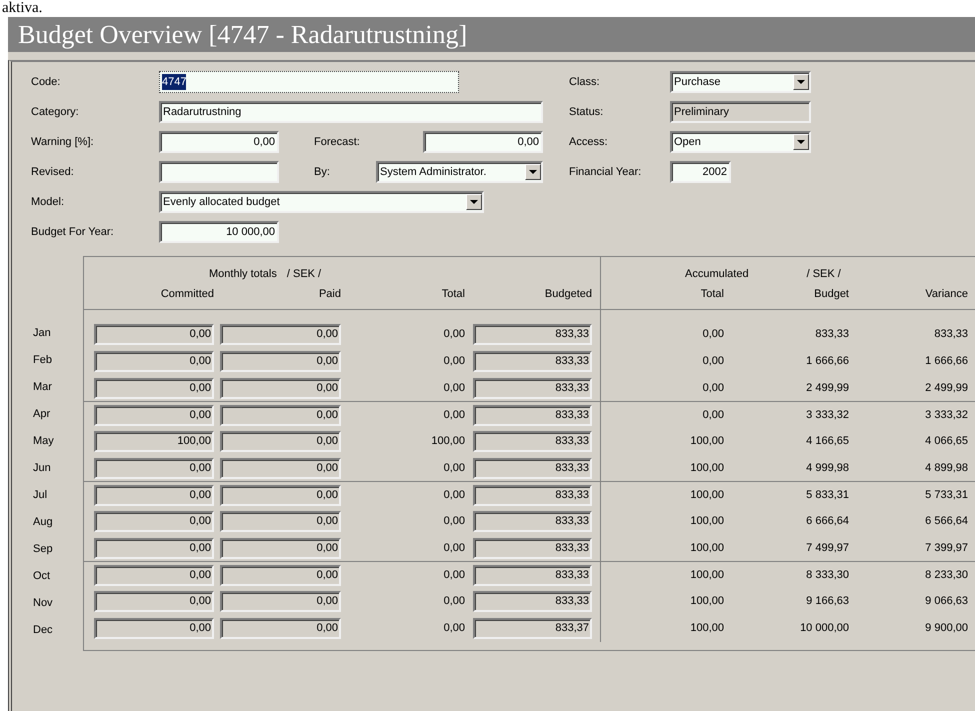 The height and width of the screenshot is (711, 975). What do you see at coordinates (43, 604) in the screenshot?
I see `month-label: Nov` at bounding box center [43, 604].